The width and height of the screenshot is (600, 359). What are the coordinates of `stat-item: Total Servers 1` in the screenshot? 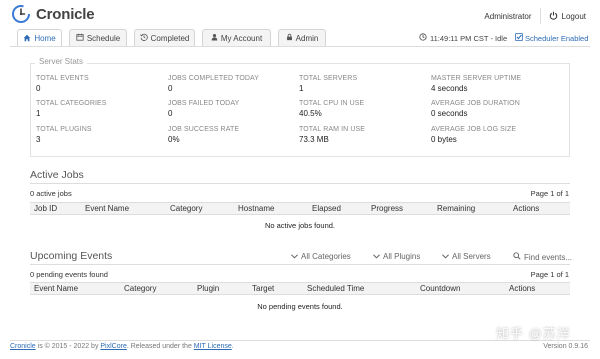 It's located at (328, 84).